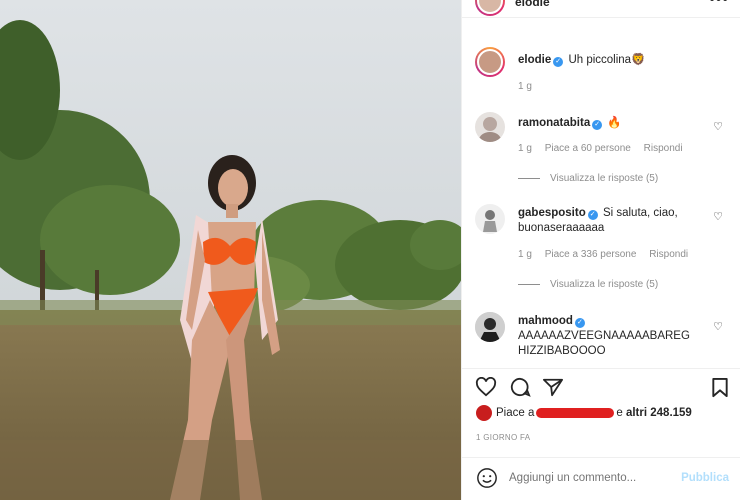  What do you see at coordinates (601, 385) in the screenshot?
I see `action-bar` at bounding box center [601, 385].